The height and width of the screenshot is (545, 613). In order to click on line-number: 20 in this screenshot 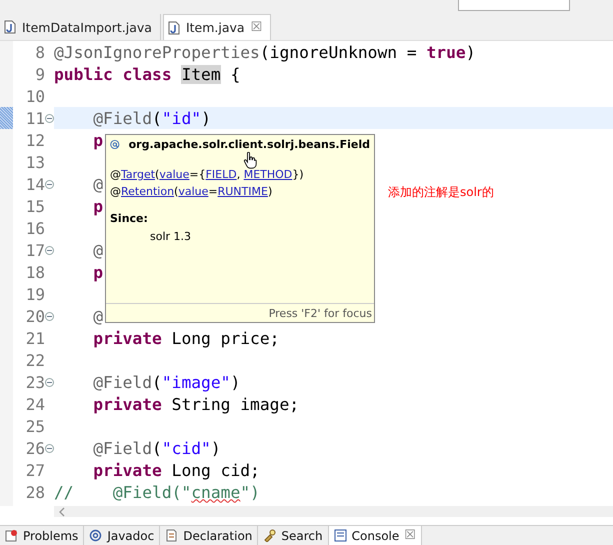, I will do `click(34, 316)`.